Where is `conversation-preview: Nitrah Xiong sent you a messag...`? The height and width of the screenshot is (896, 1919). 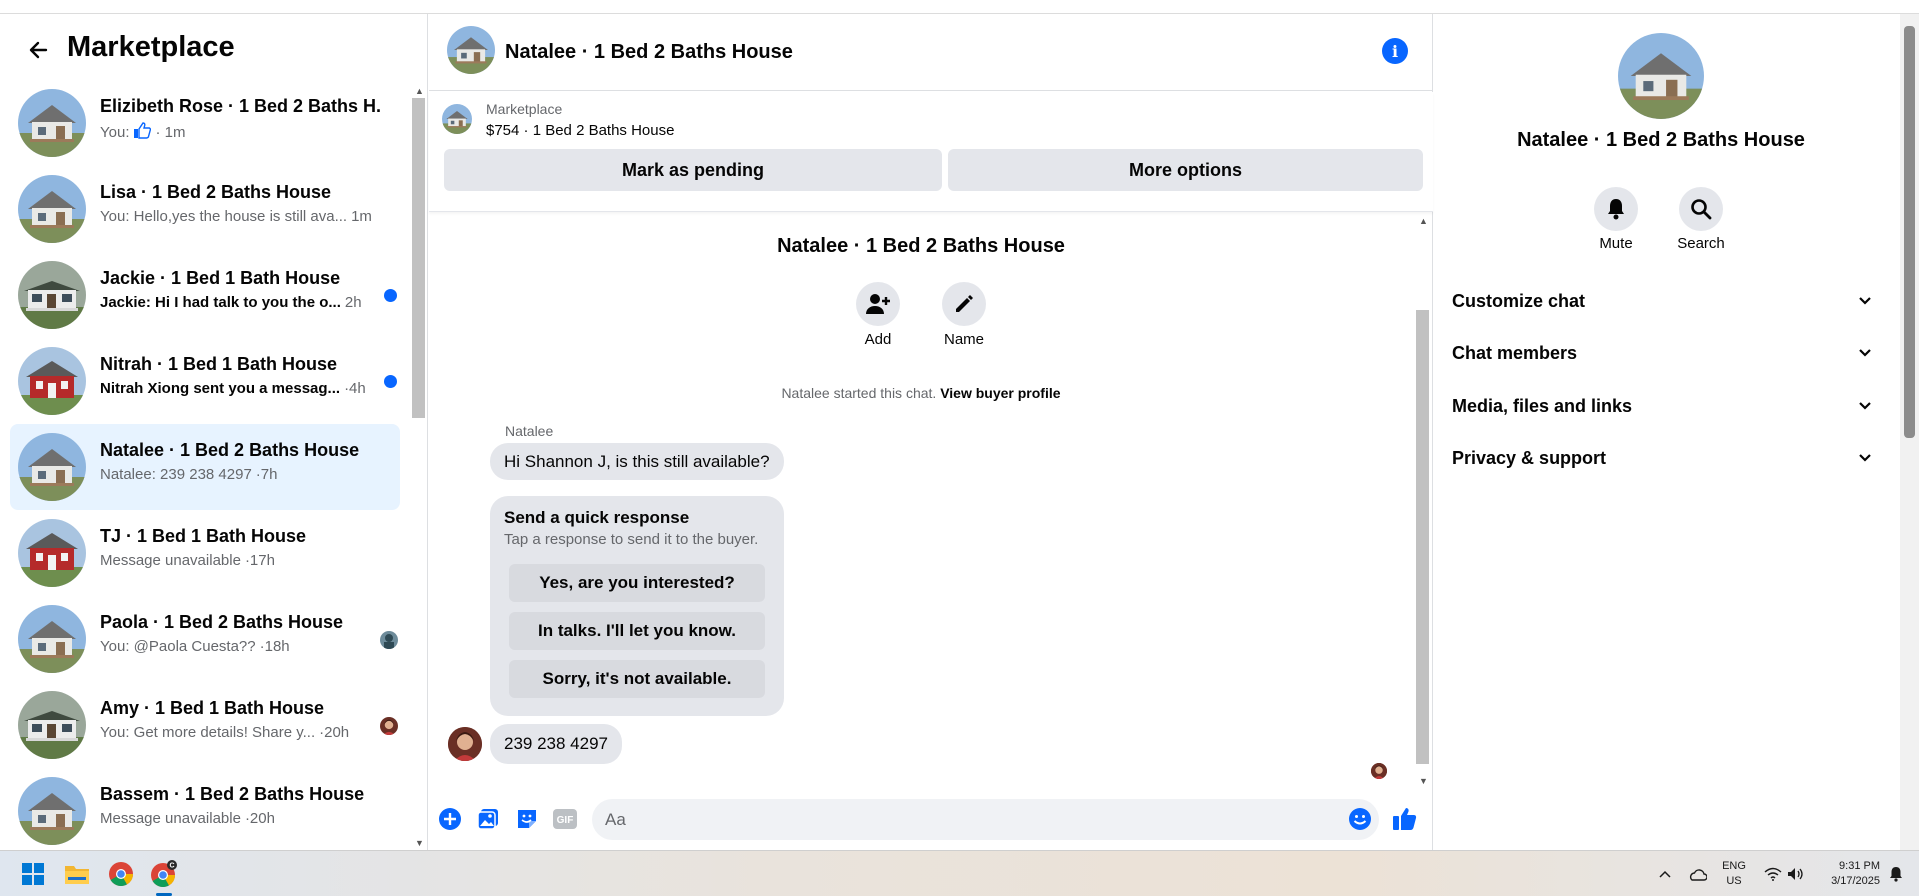
conversation-preview: Nitrah Xiong sent you a messag... is located at coordinates (220, 388).